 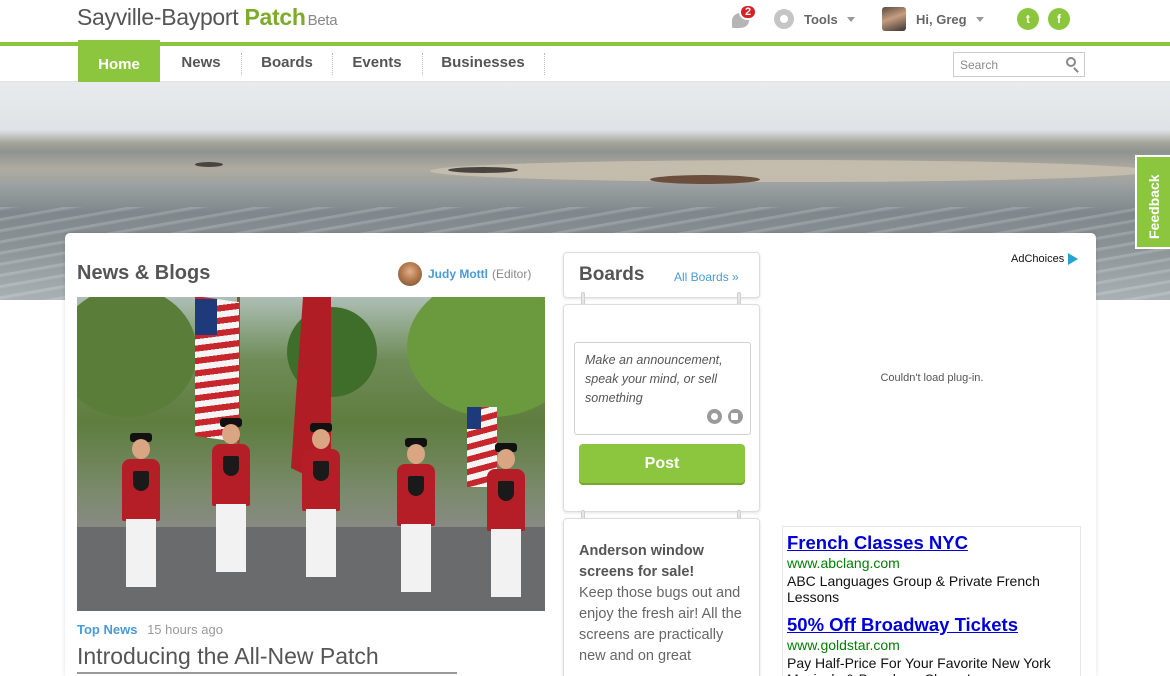 I want to click on nav-news-tab: News, so click(x=201, y=64).